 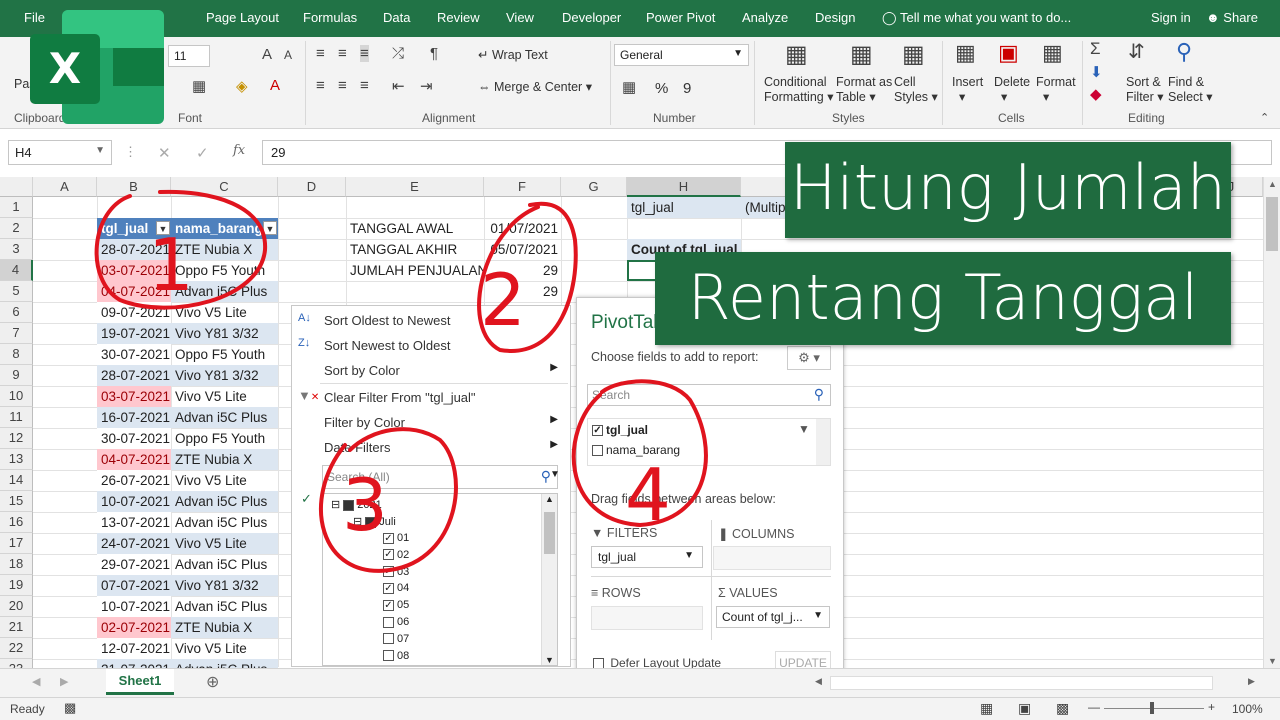 What do you see at coordinates (640, 682) in the screenshot?
I see `sheet-tab-bar: ◀ ▶ Sheet1 ⊕ ◀ ▶` at bounding box center [640, 682].